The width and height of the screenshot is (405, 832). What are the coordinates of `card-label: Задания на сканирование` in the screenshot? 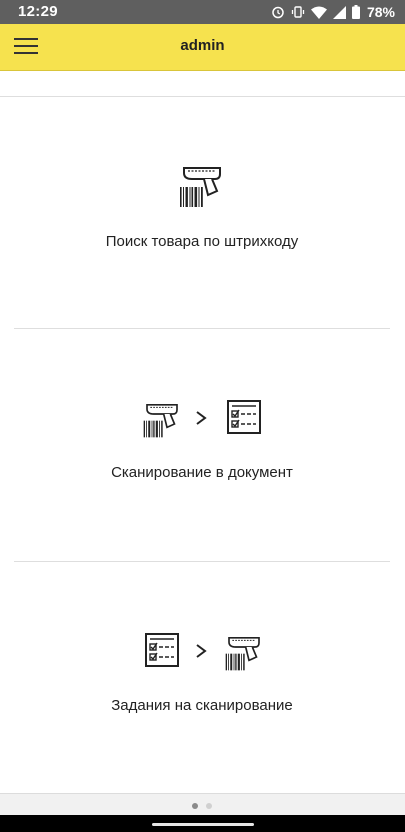 It's located at (202, 705).